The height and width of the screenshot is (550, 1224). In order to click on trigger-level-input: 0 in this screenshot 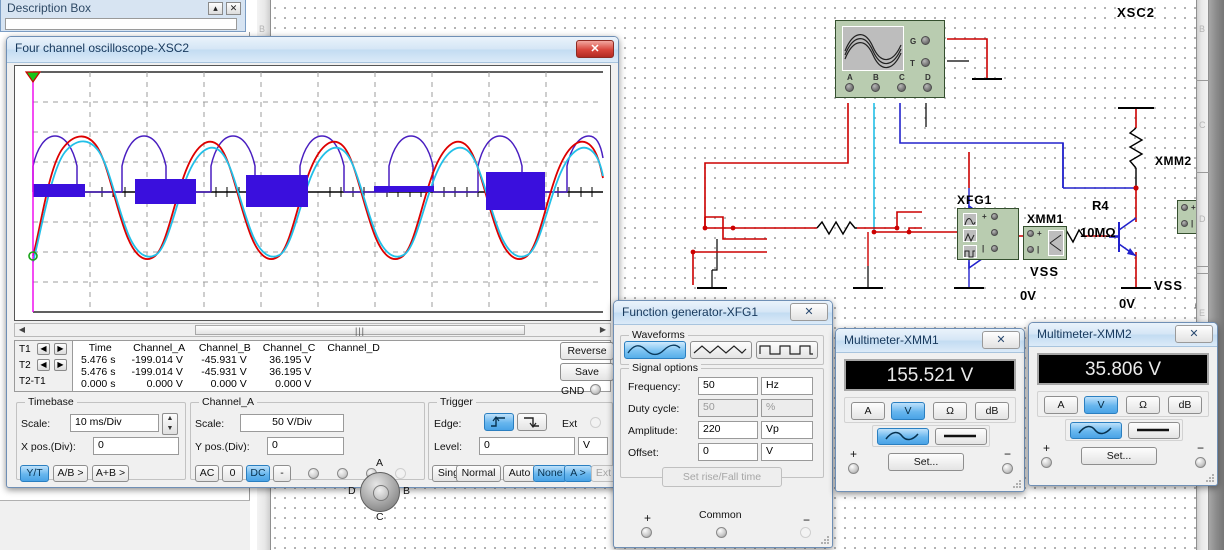, I will do `click(527, 446)`.